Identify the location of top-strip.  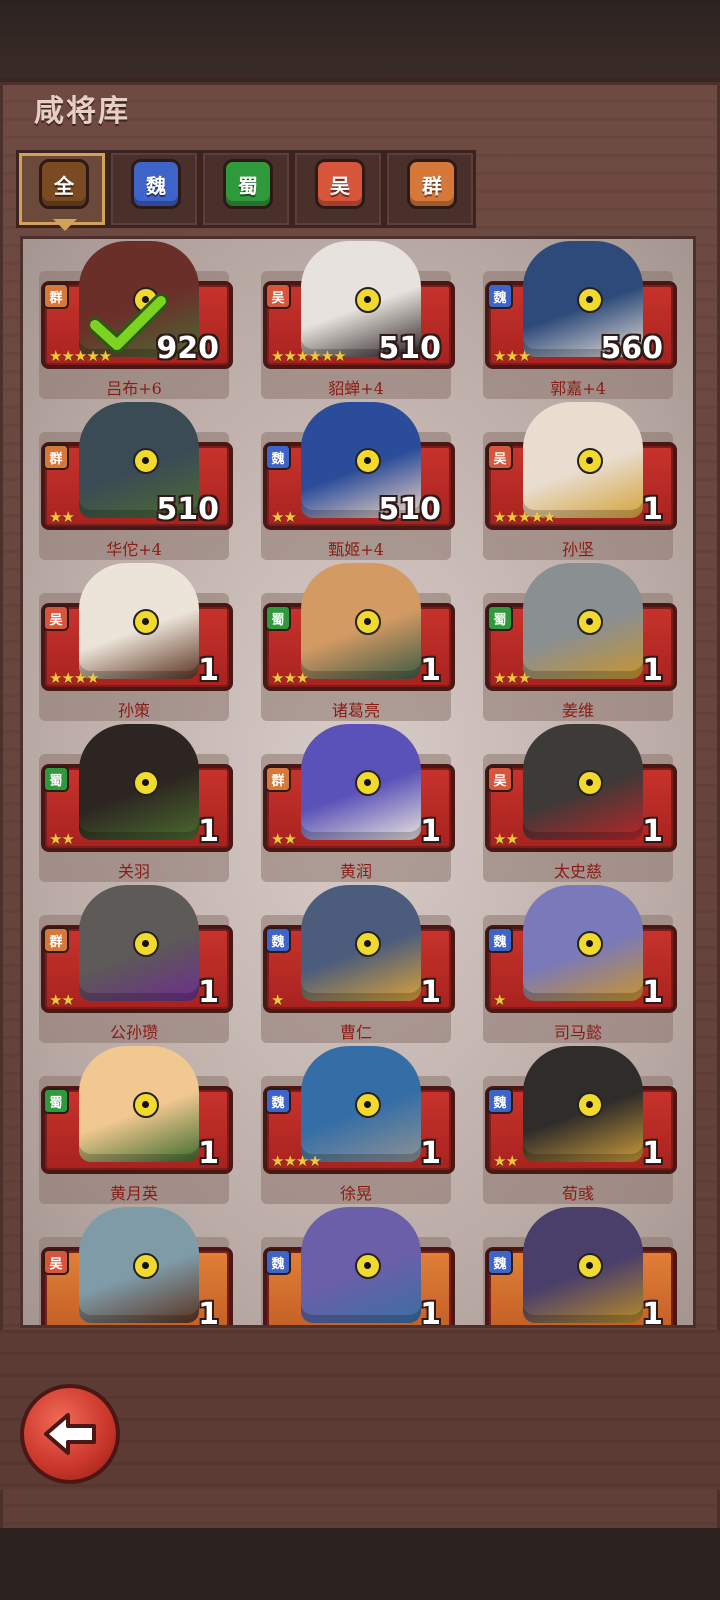
(360, 40).